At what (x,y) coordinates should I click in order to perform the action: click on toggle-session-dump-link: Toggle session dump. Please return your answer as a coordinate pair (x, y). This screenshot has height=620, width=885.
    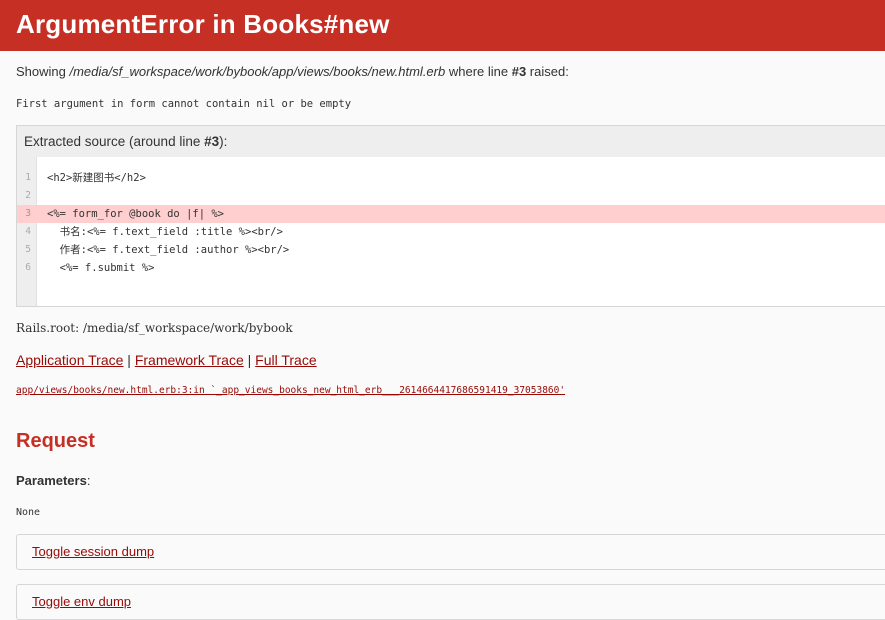
    Looking at the image, I should click on (93, 551).